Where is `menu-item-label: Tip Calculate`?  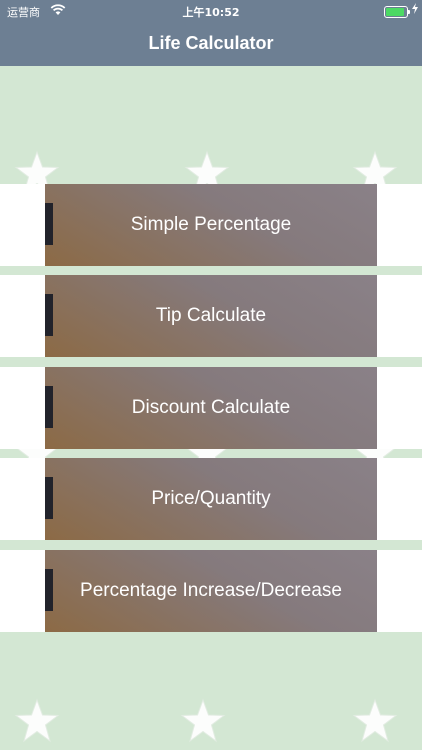 menu-item-label: Tip Calculate is located at coordinates (211, 315).